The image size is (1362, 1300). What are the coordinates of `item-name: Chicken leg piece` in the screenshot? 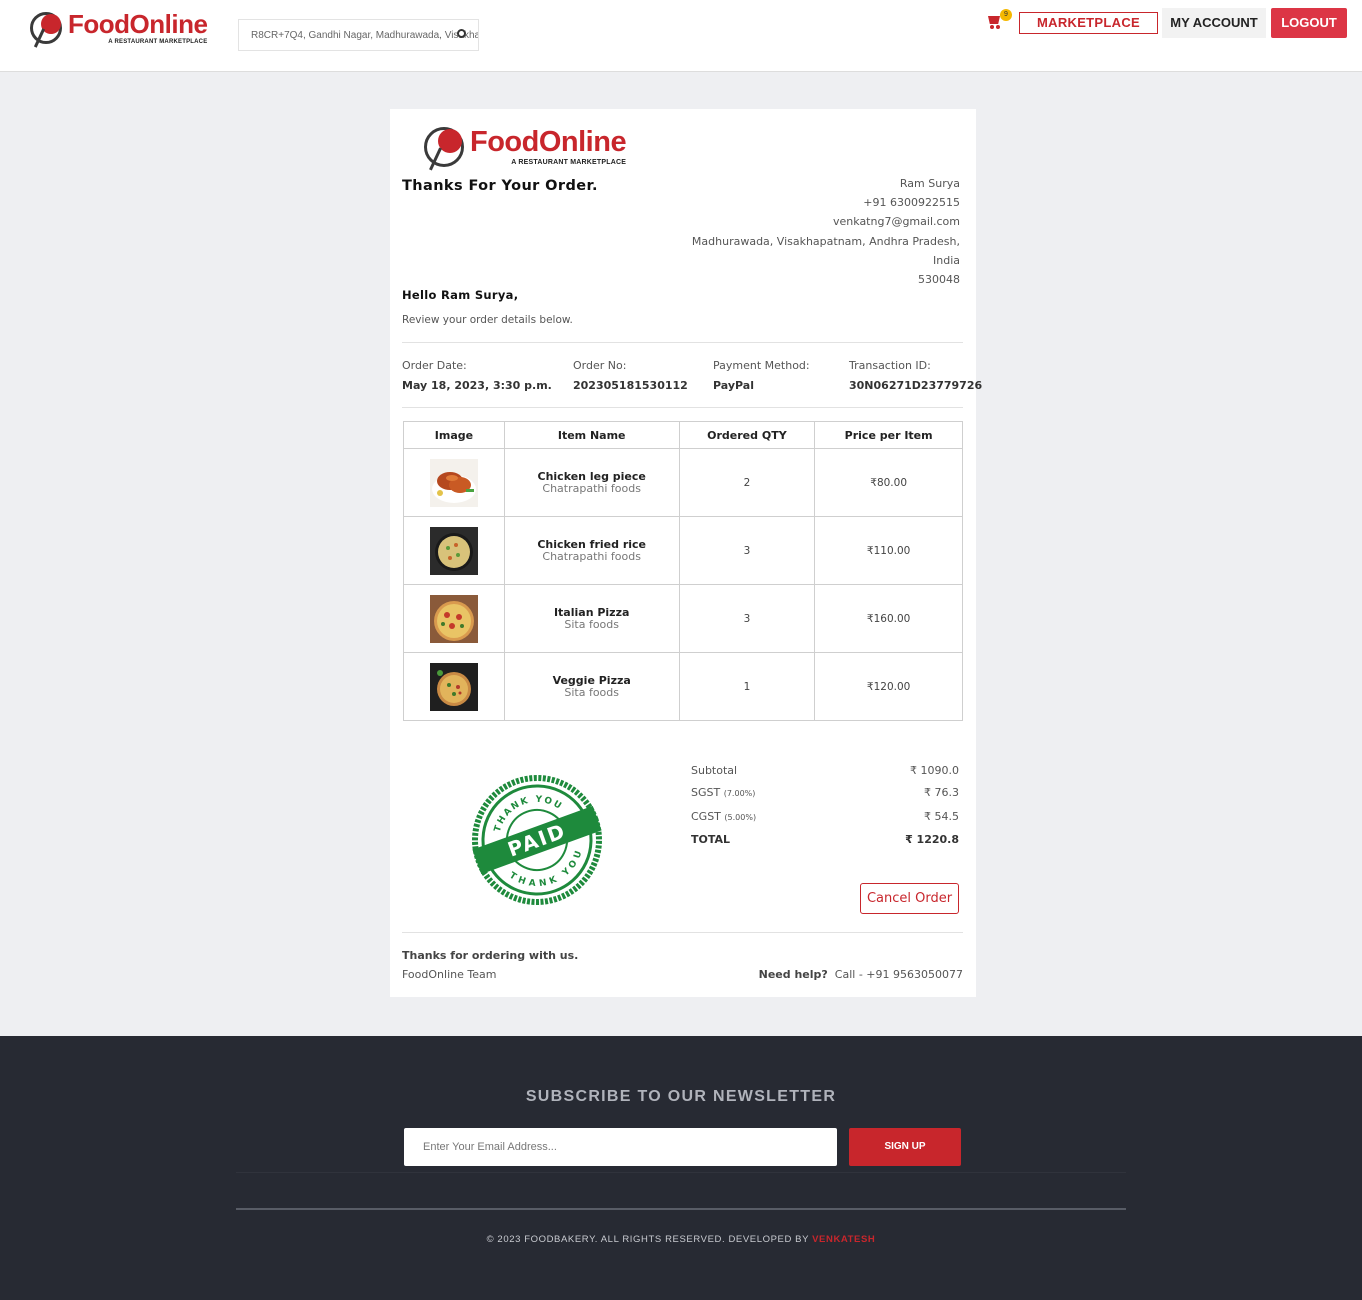 It's located at (591, 476).